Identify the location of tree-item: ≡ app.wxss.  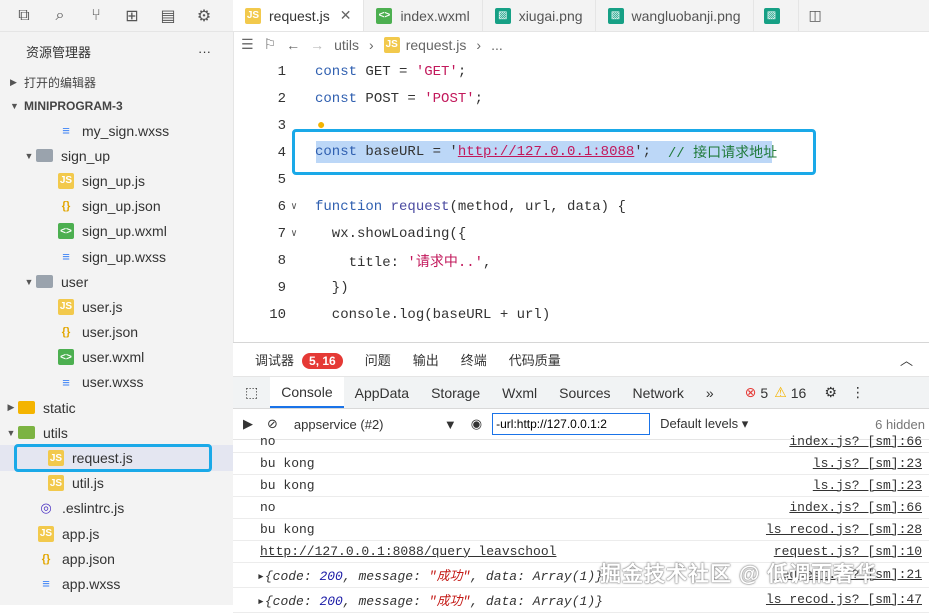
(116, 583).